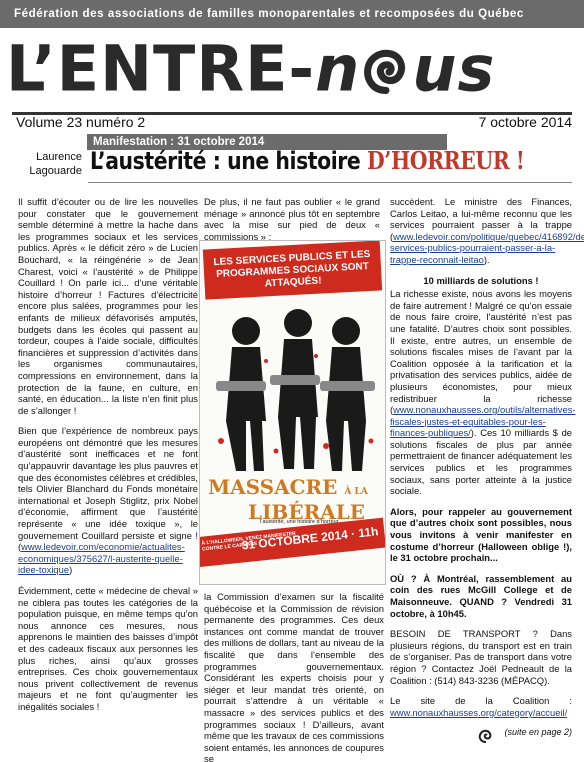  What do you see at coordinates (59, 157) in the screenshot?
I see `author-first: Laurence` at bounding box center [59, 157].